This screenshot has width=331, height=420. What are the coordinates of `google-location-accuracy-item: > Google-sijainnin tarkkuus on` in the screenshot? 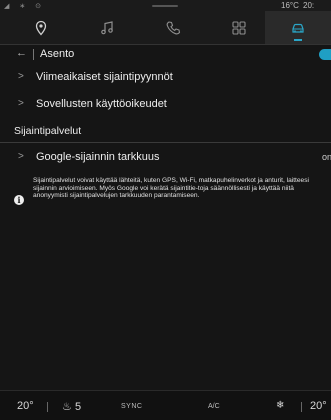 It's located at (165, 158).